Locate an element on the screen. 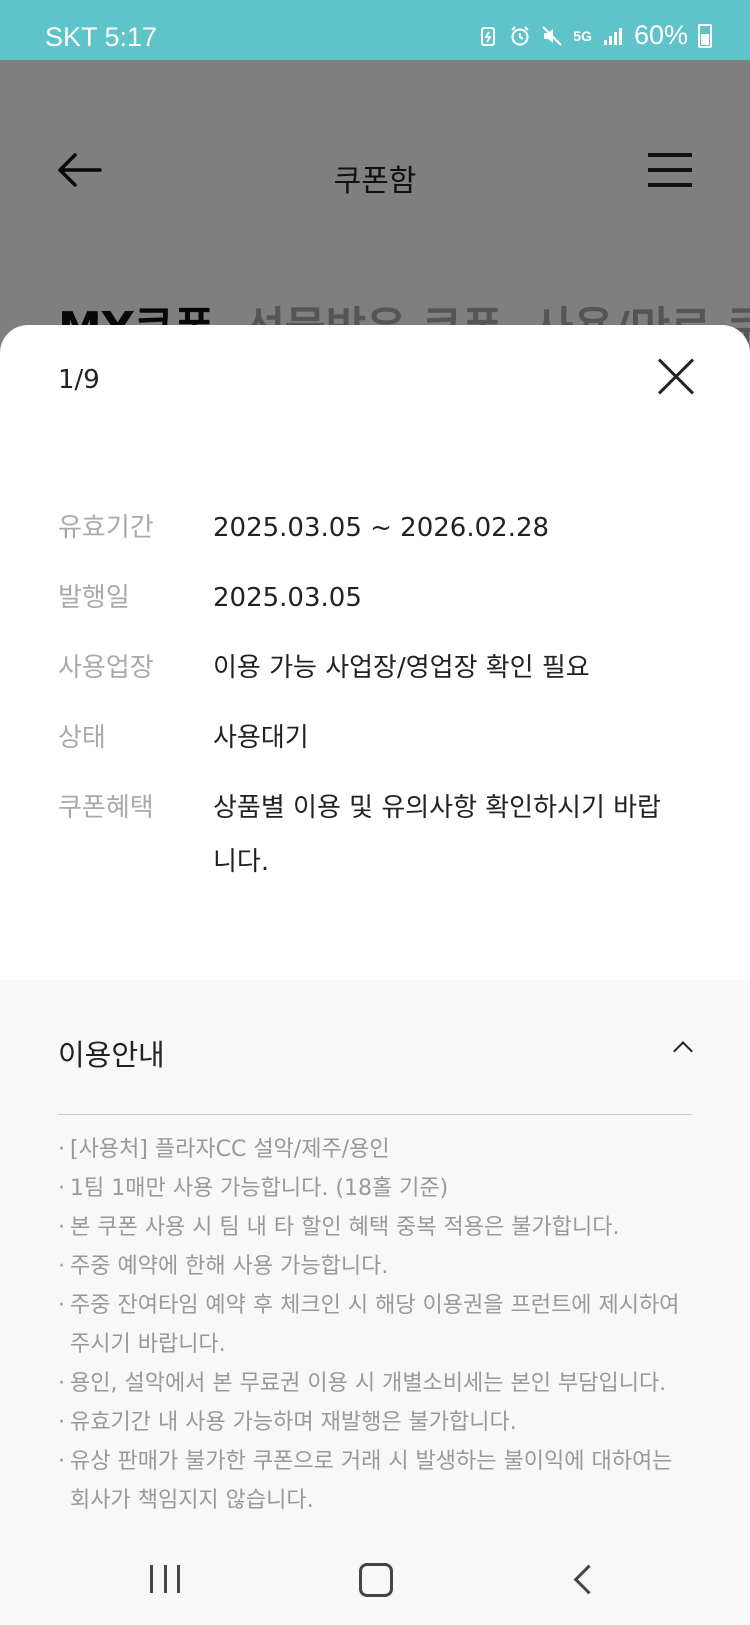  detail-row-venue: 사용업장 이용 가능 사업장/영업장 확인 필요 is located at coordinates (378, 671).